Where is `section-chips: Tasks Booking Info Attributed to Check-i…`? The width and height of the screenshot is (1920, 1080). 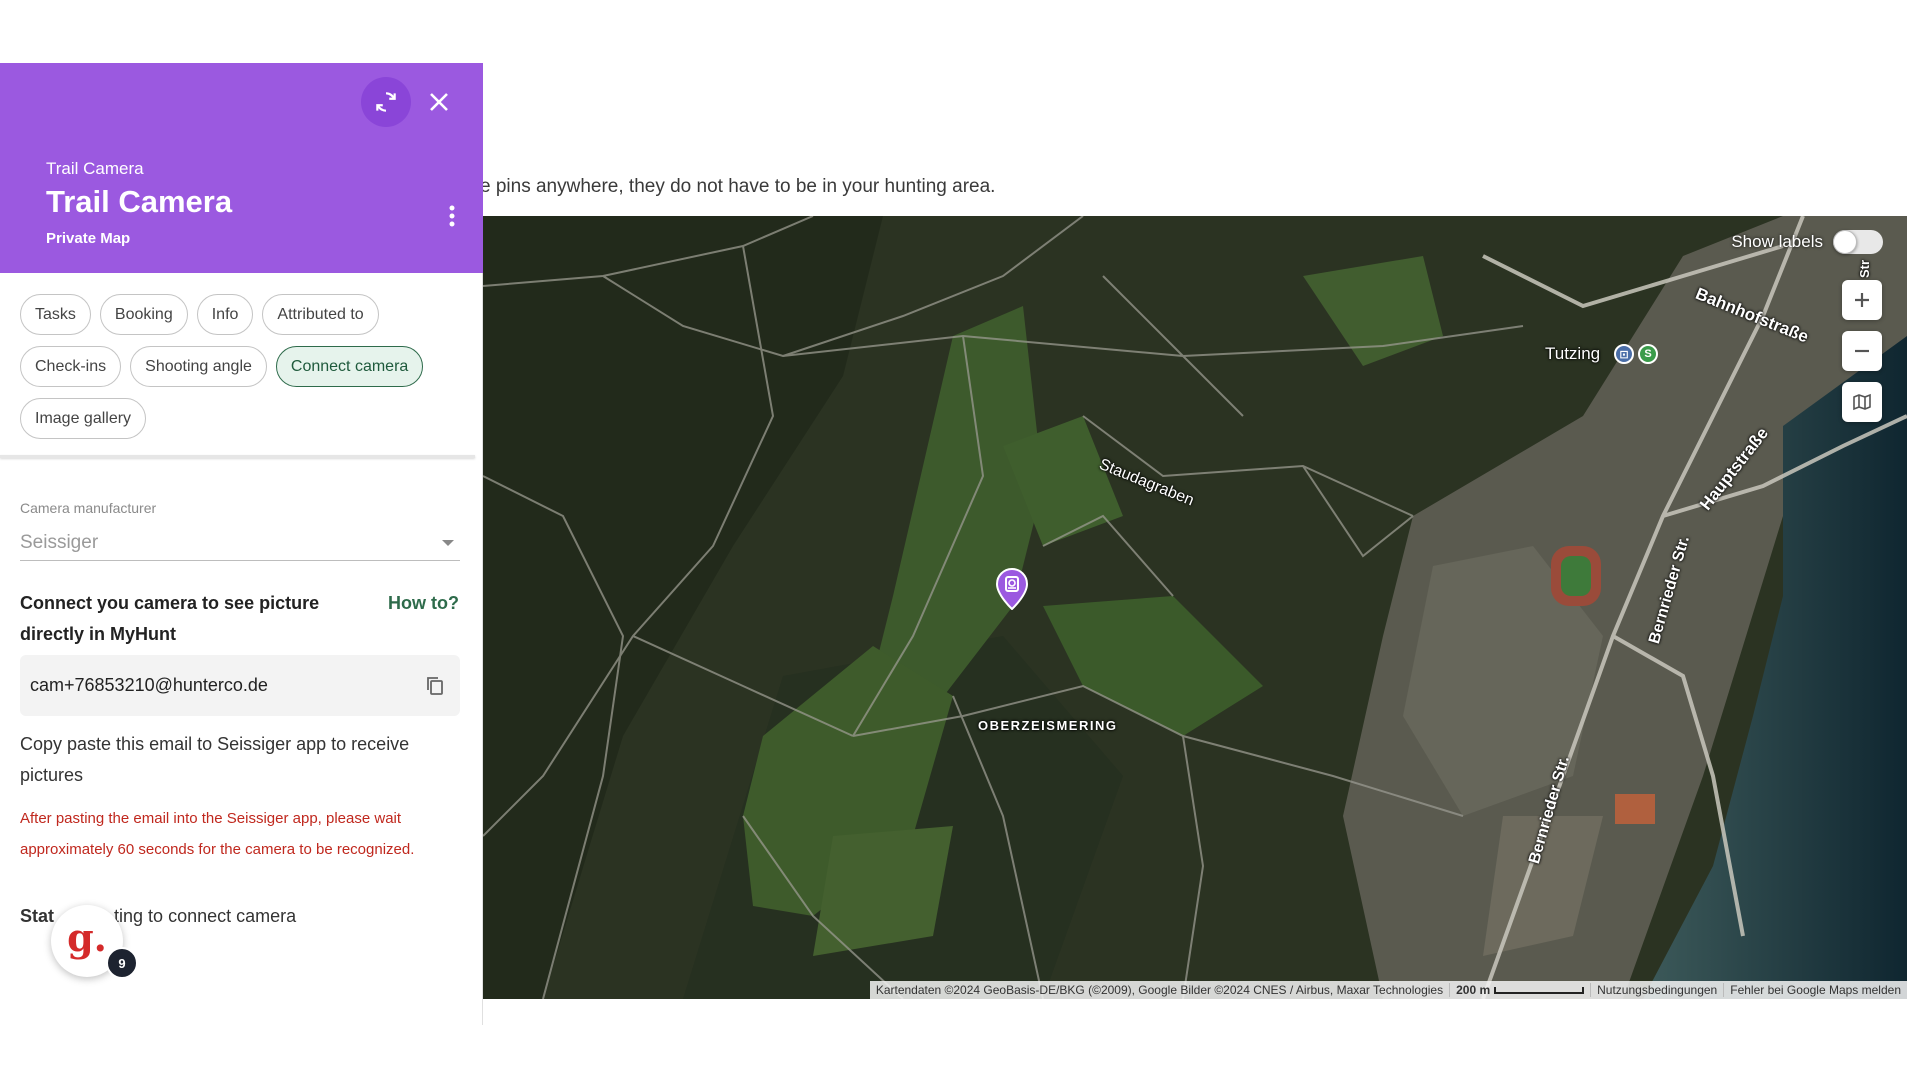
section-chips: Tasks Booking Info Attributed to Check-i… is located at coordinates (245, 366).